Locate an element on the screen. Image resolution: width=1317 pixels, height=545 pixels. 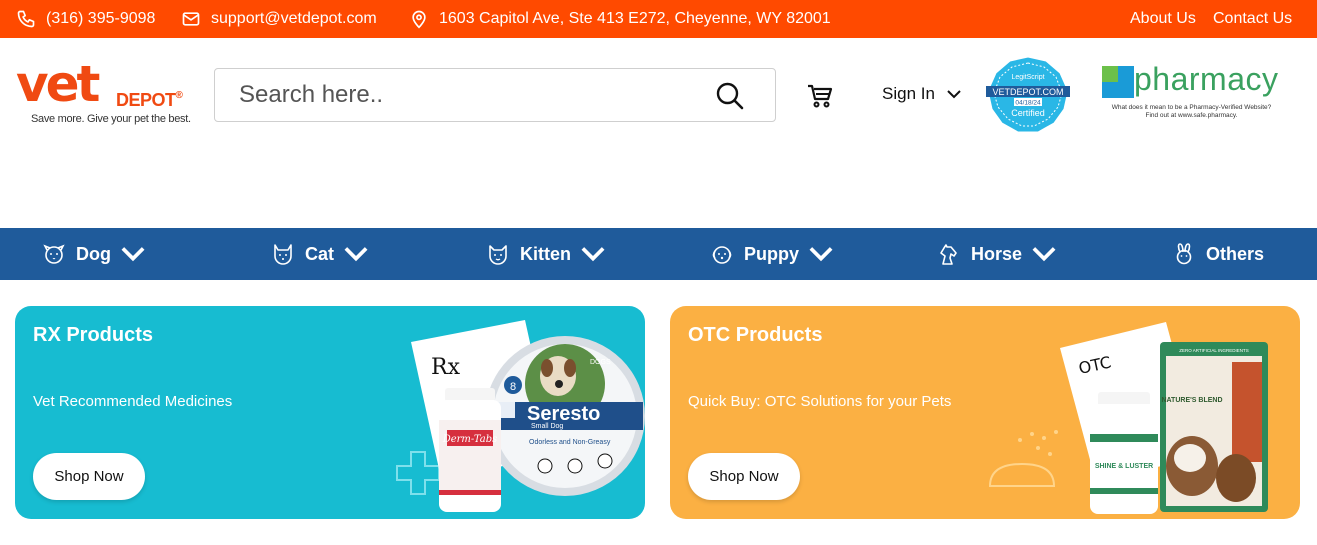
pharmacy-word: pharmacy is located at coordinates (1206, 79).